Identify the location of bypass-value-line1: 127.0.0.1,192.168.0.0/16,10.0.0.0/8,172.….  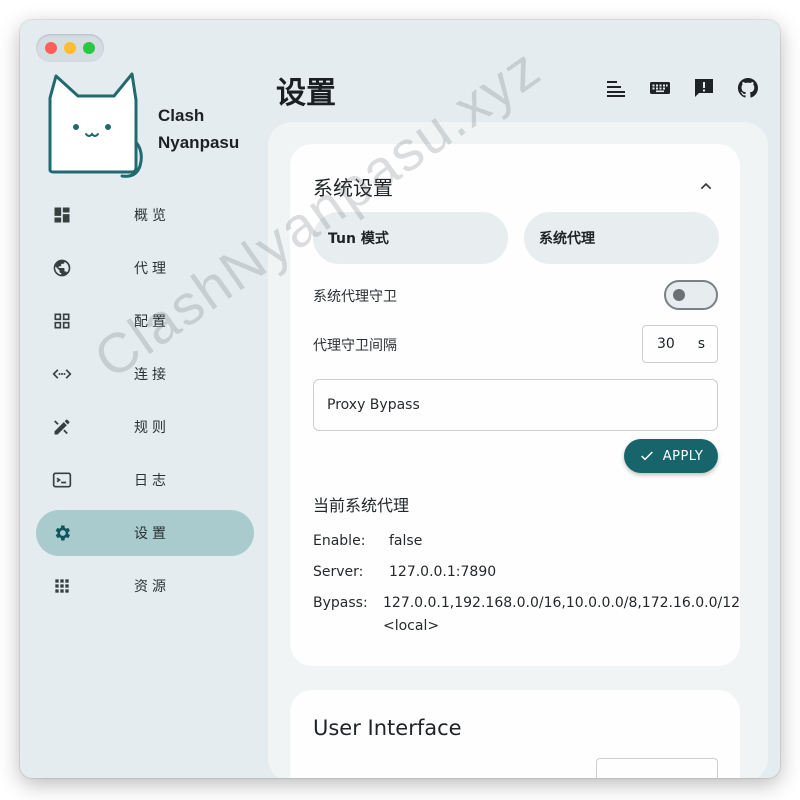
(561, 603).